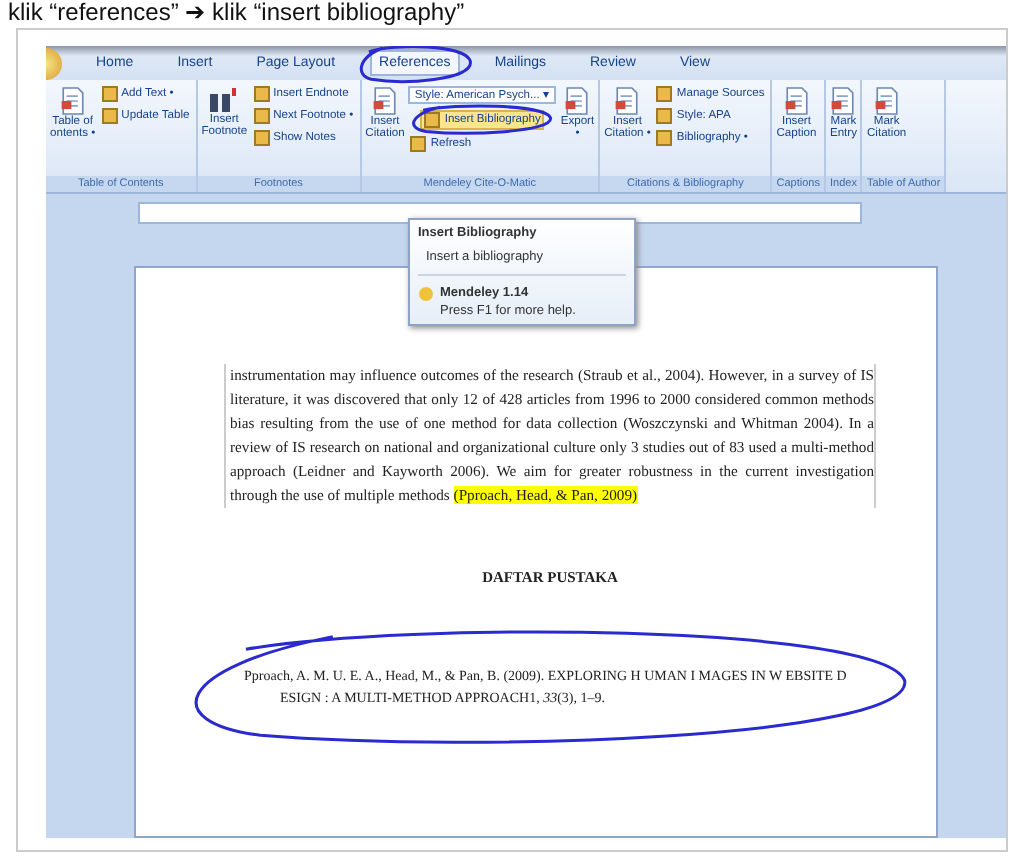 This screenshot has height=864, width=1020. What do you see at coordinates (235, 13) in the screenshot?
I see `slide-caption: klik “references” ➔ klik “insert bibliography”` at bounding box center [235, 13].